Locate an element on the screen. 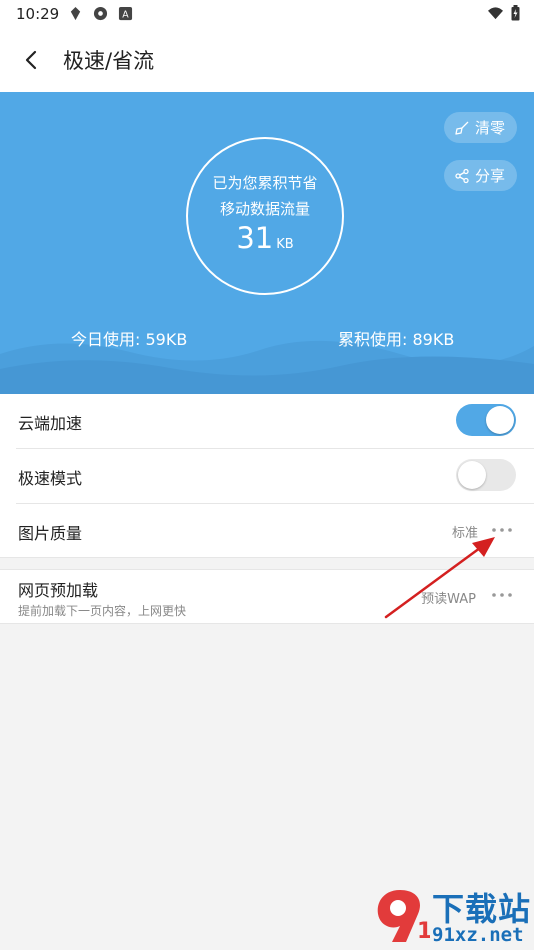 Image resolution: width=534 pixels, height=950 pixels. speed-mode-toggle is located at coordinates (486, 475).